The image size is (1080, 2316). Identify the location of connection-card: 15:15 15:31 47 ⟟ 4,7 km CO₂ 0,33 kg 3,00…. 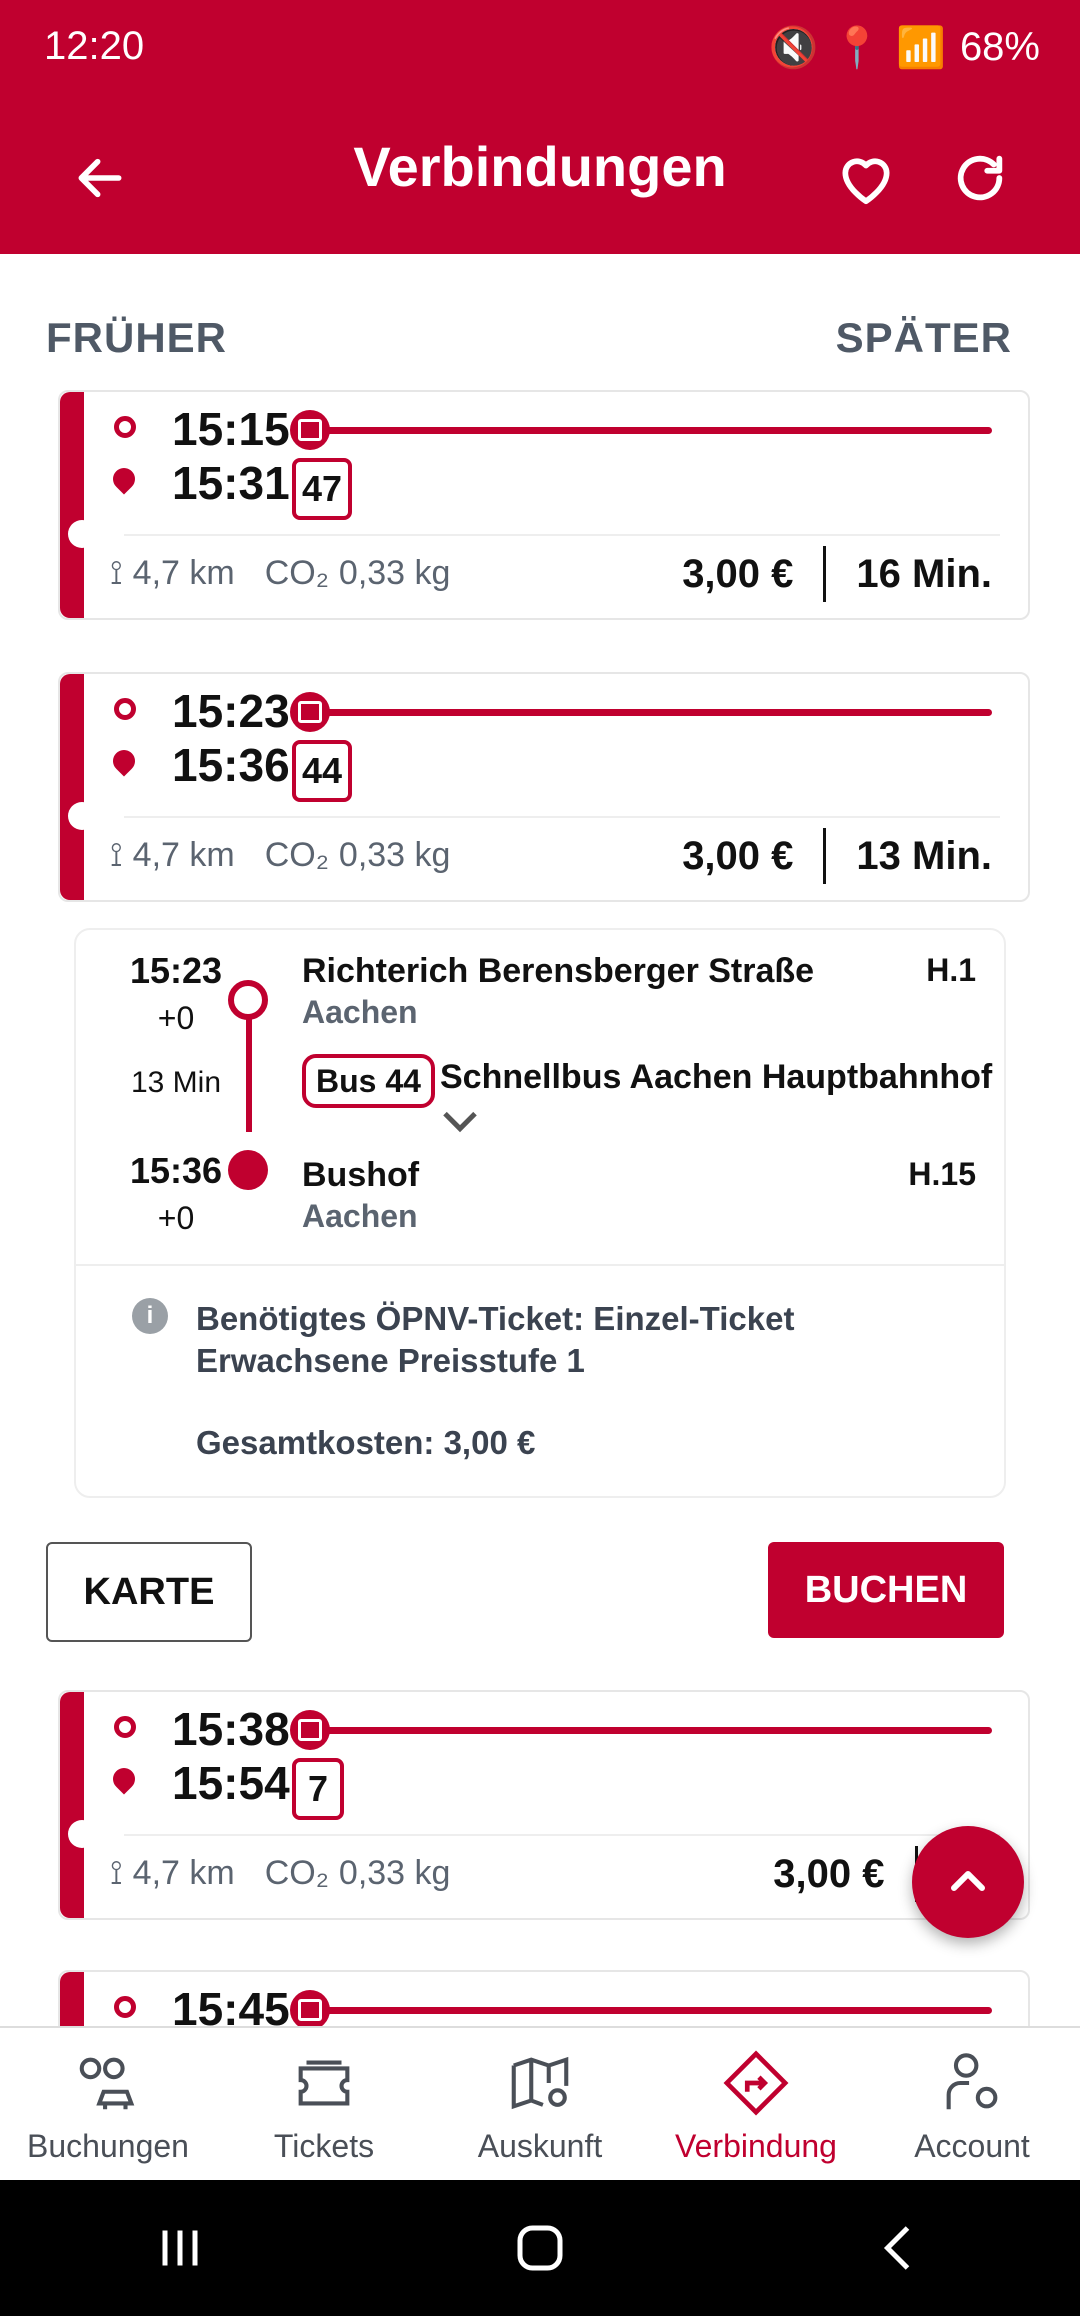
(544, 505).